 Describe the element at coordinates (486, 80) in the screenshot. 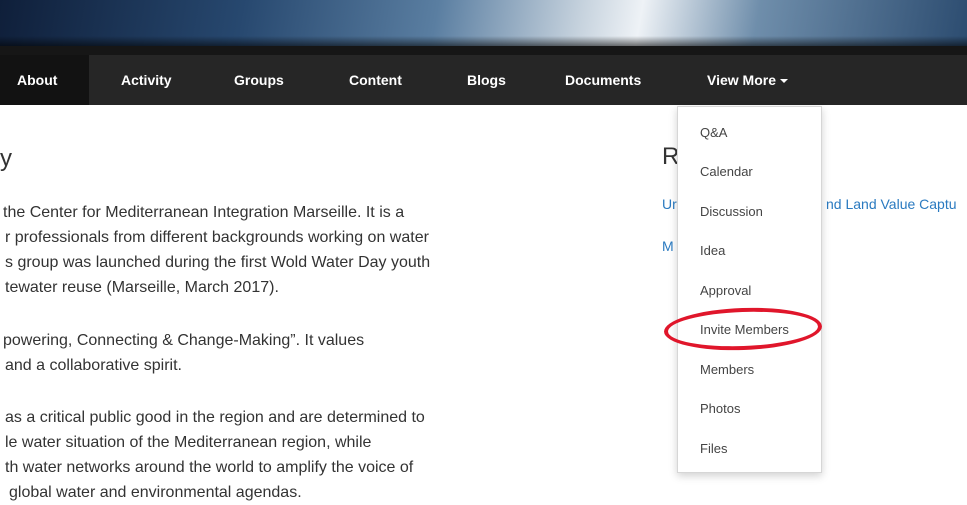

I see `nav-blogs: Blogs` at that location.